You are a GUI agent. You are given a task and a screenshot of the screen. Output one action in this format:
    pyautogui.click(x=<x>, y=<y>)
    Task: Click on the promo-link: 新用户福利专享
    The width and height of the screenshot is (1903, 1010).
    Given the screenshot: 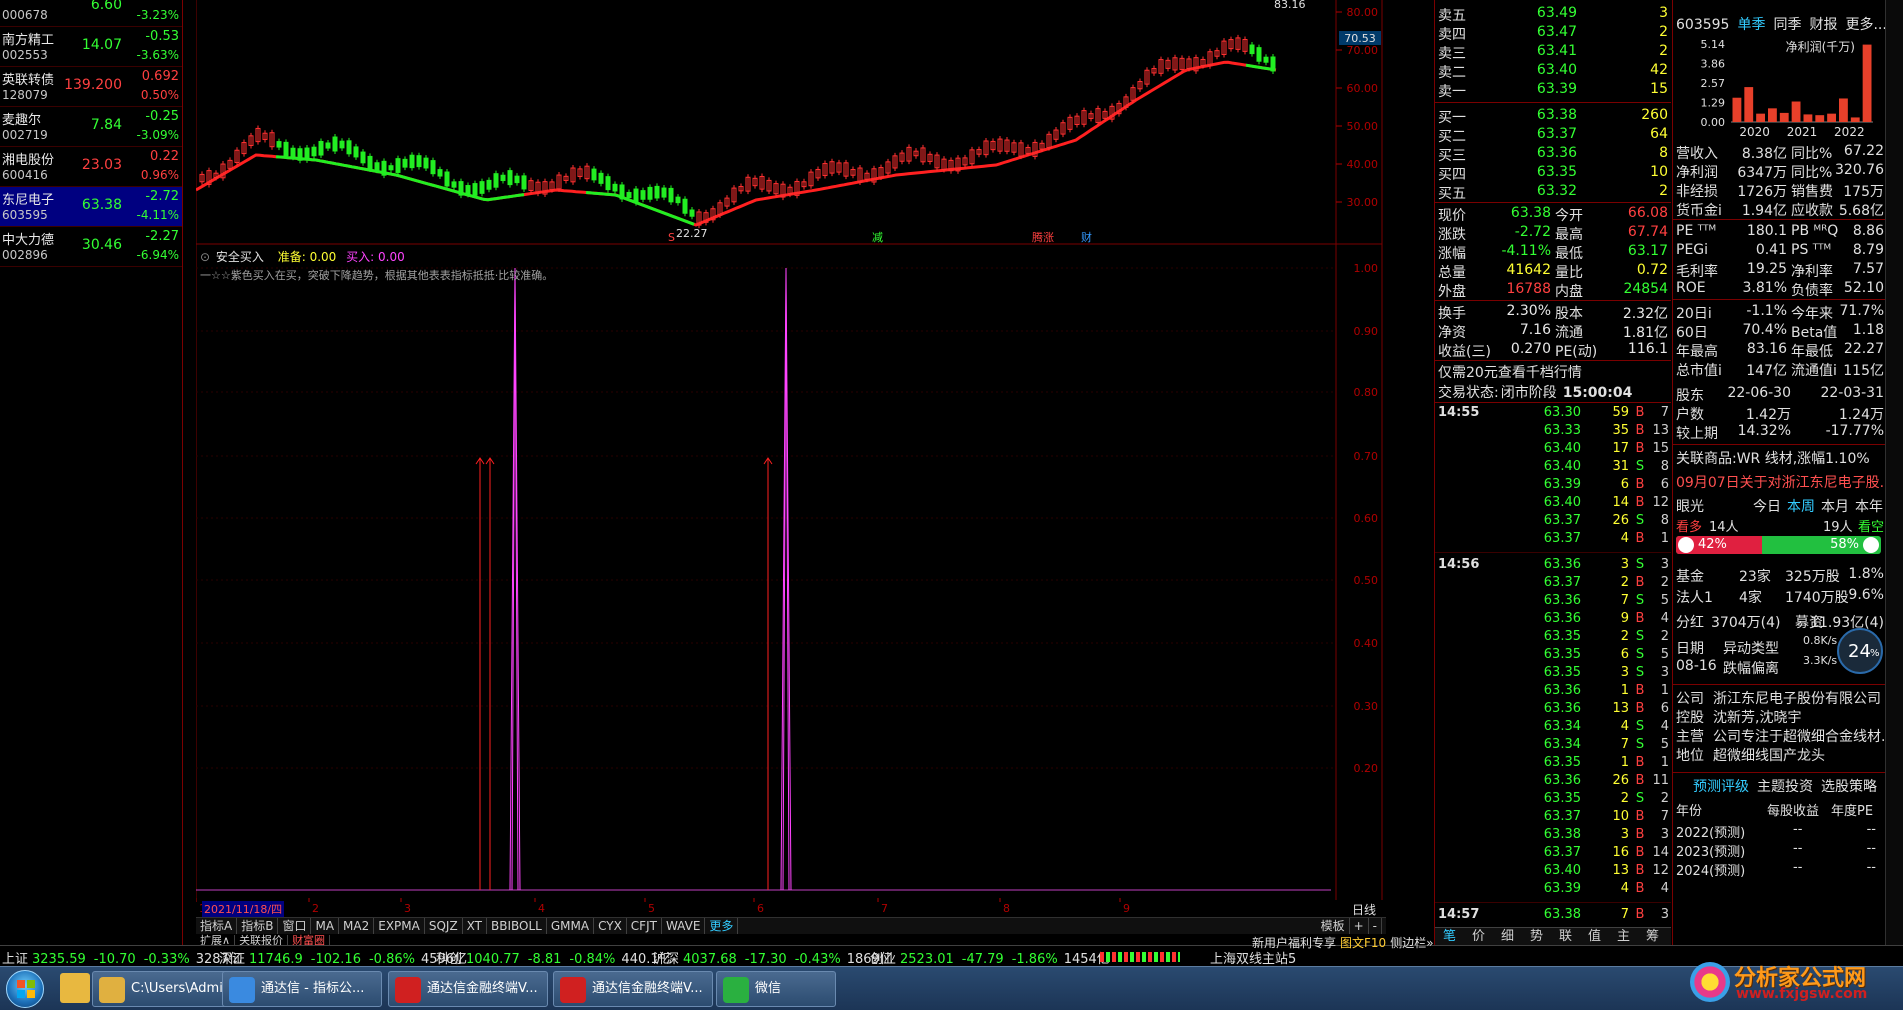 What is the action you would take?
    pyautogui.click(x=1294, y=943)
    